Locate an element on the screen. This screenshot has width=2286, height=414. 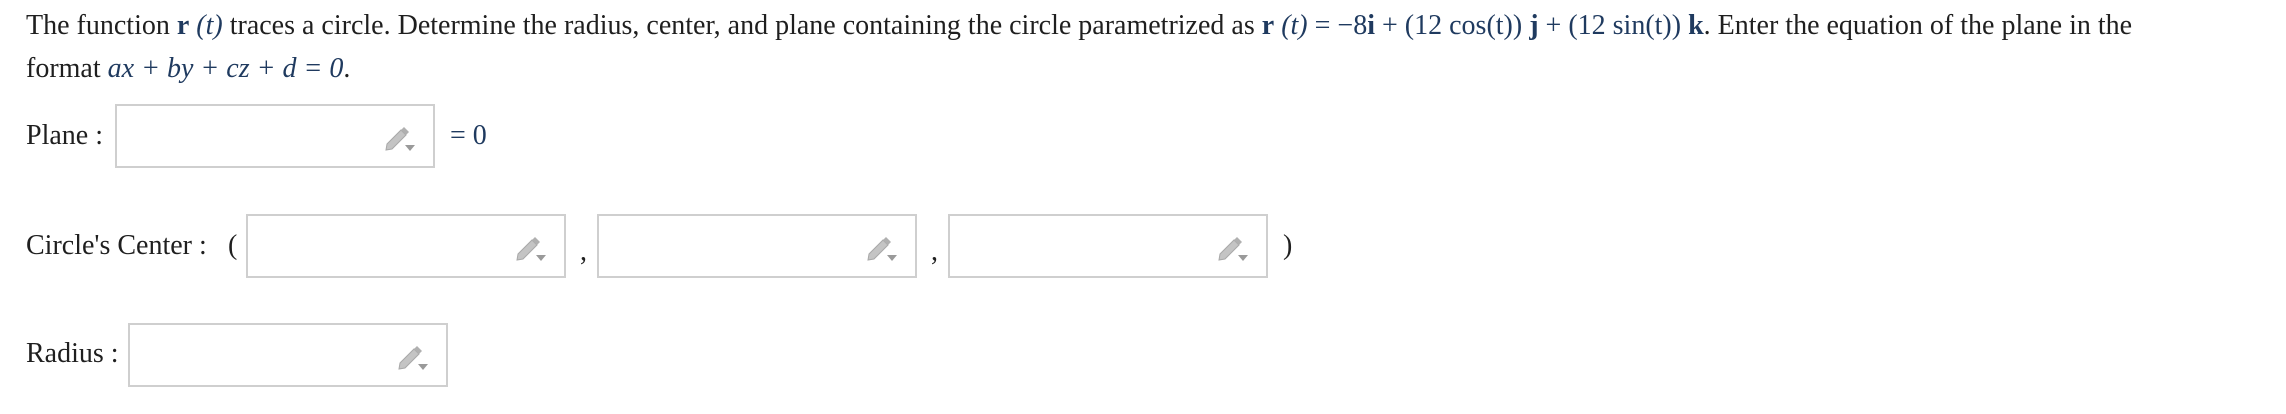
equation-part: = −8 is located at coordinates (1337, 25).